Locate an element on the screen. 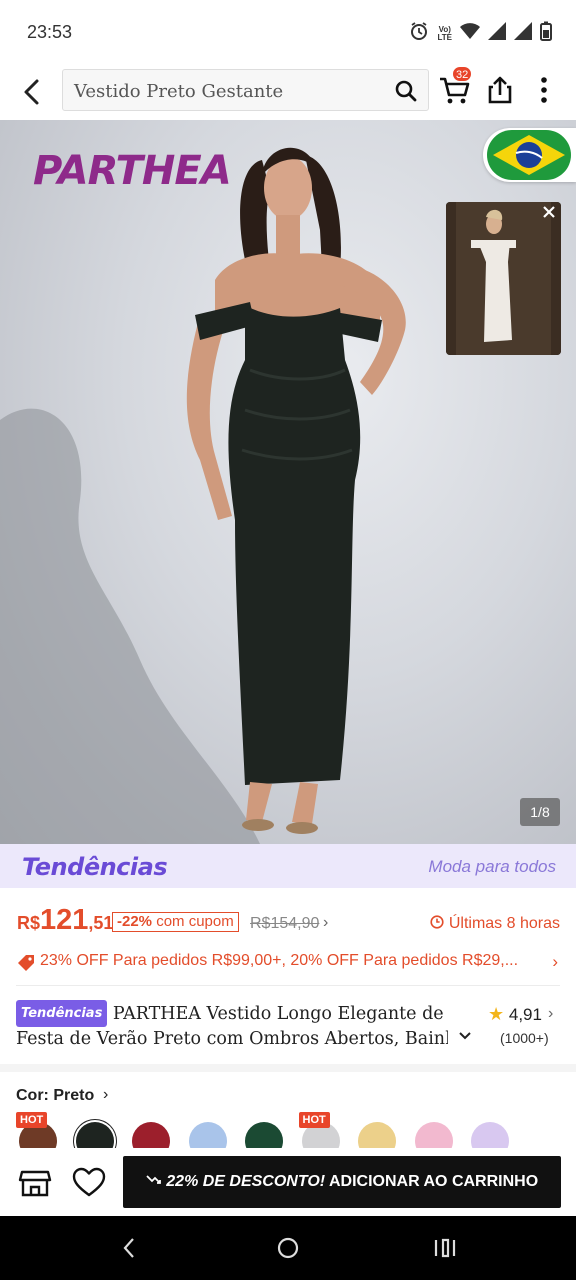  nav-recents-button is located at coordinates (445, 1248).